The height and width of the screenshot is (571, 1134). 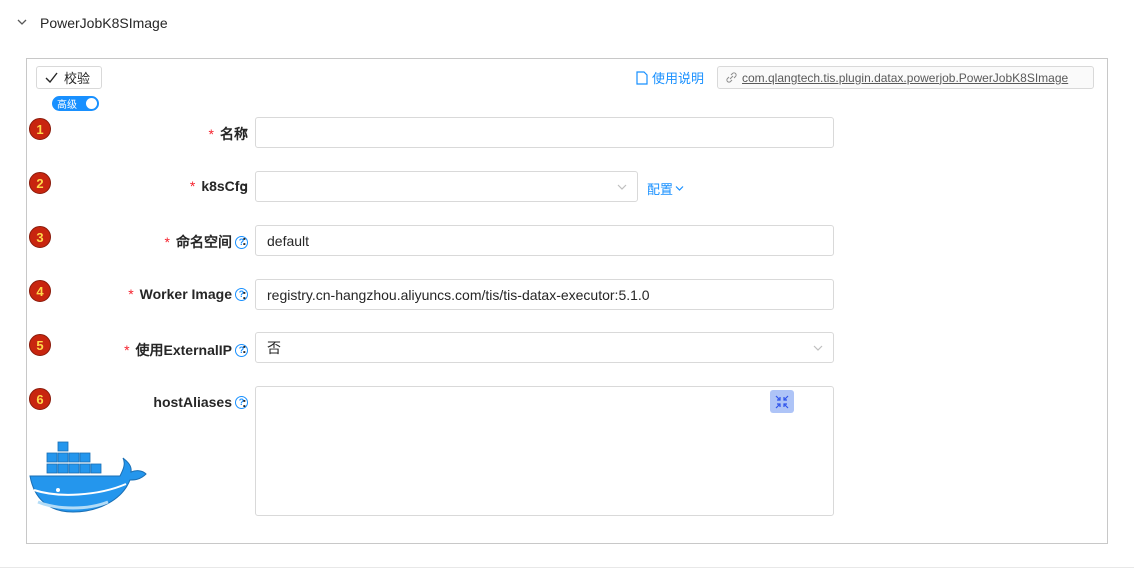 I want to click on k8scfg-select, so click(x=446, y=186).